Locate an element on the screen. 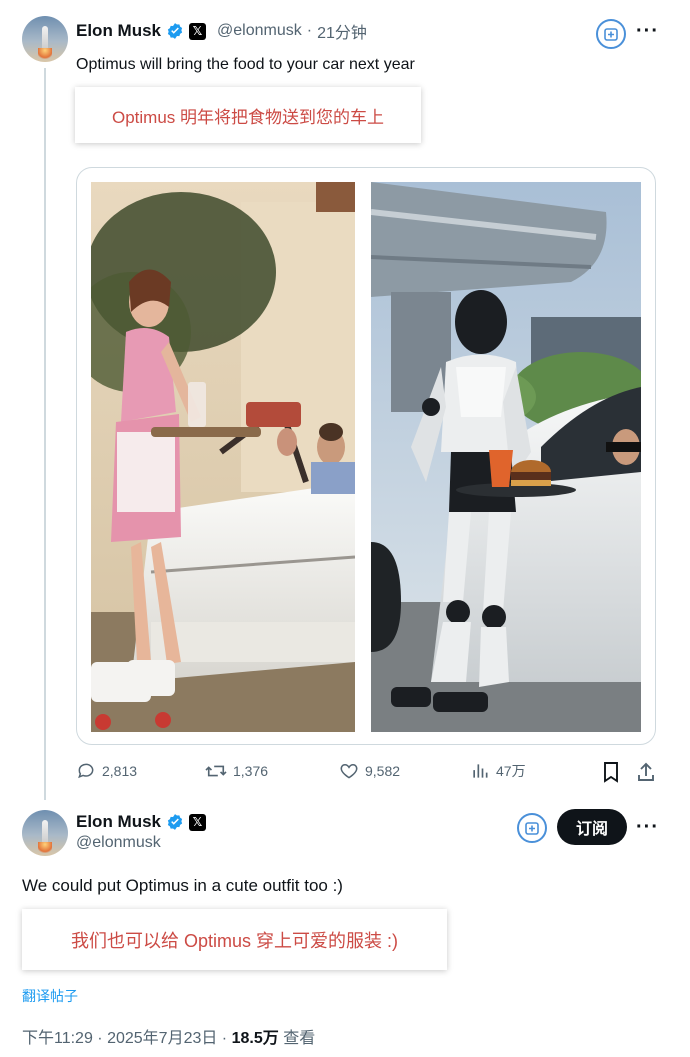 This screenshot has width=690, height=1057. tweet-view-count: 18.5万 is located at coordinates (255, 1038).